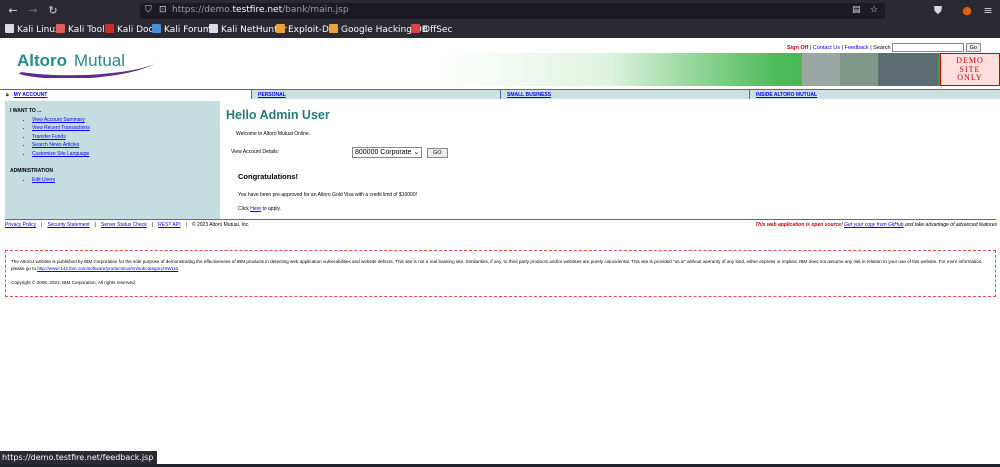  Describe the element at coordinates (787, 95) in the screenshot. I see `tab-label: INSIDE ALTORO MUTUAL` at that location.